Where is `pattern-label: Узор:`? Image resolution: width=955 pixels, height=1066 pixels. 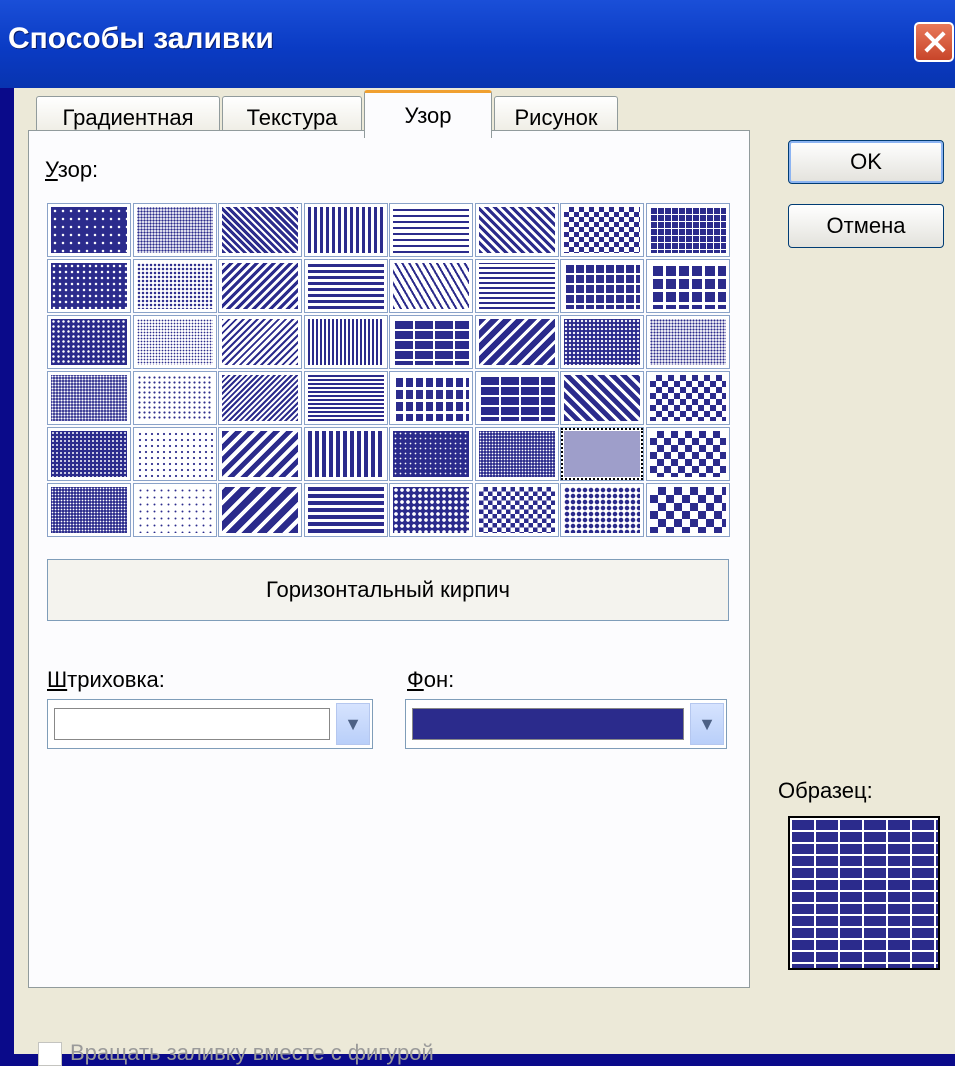
pattern-label: Узор: is located at coordinates (72, 169).